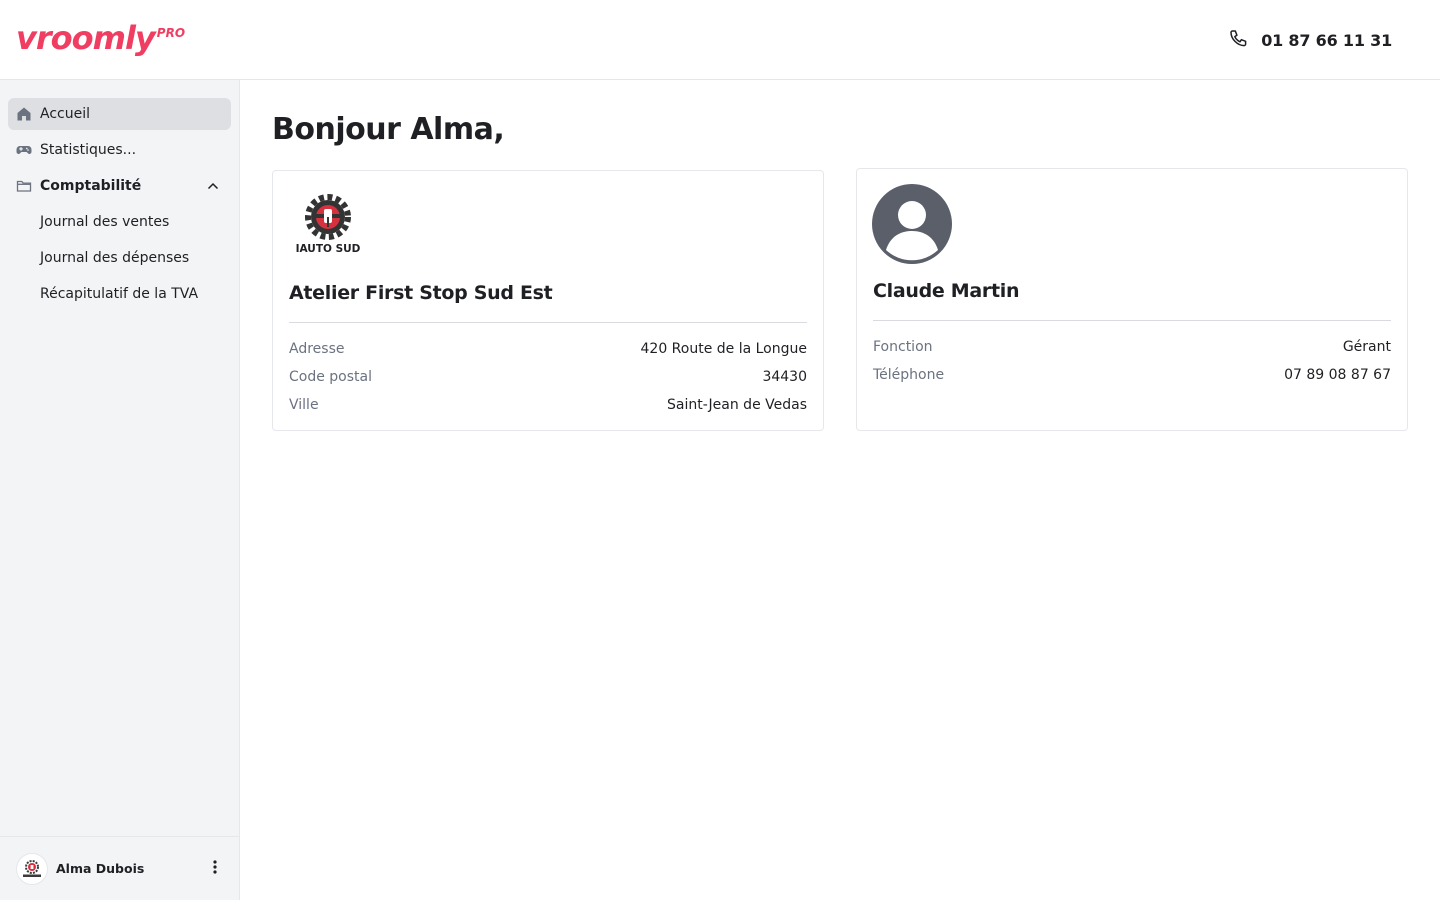  I want to click on company-row-ville: Ville Saint-Jean de Vedas, so click(548, 405).